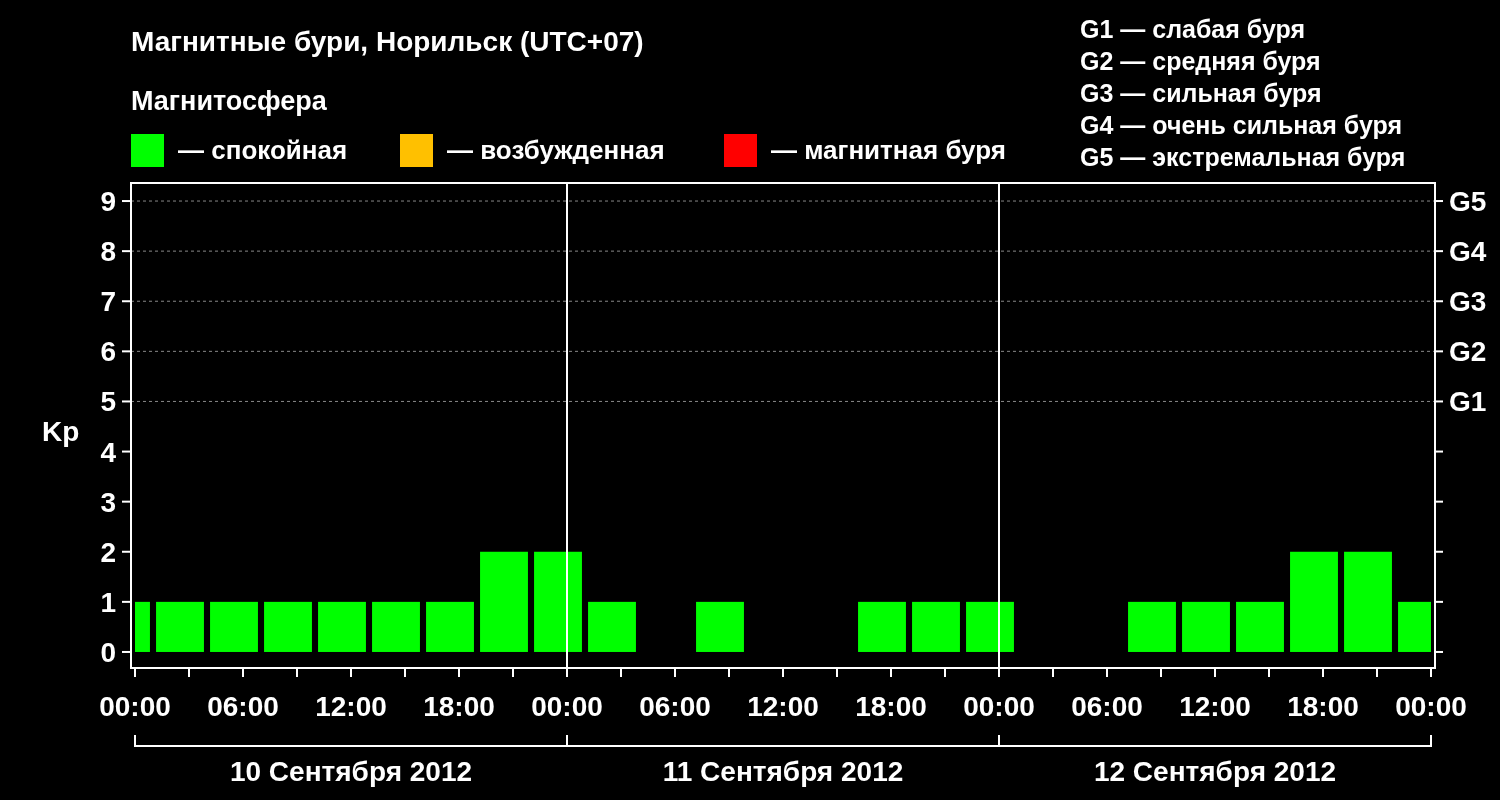 This screenshot has height=800, width=1500. What do you see at coordinates (387, 41) in the screenshot?
I see `chart-title: Магнитные бури, Норильск (UTC+07)` at bounding box center [387, 41].